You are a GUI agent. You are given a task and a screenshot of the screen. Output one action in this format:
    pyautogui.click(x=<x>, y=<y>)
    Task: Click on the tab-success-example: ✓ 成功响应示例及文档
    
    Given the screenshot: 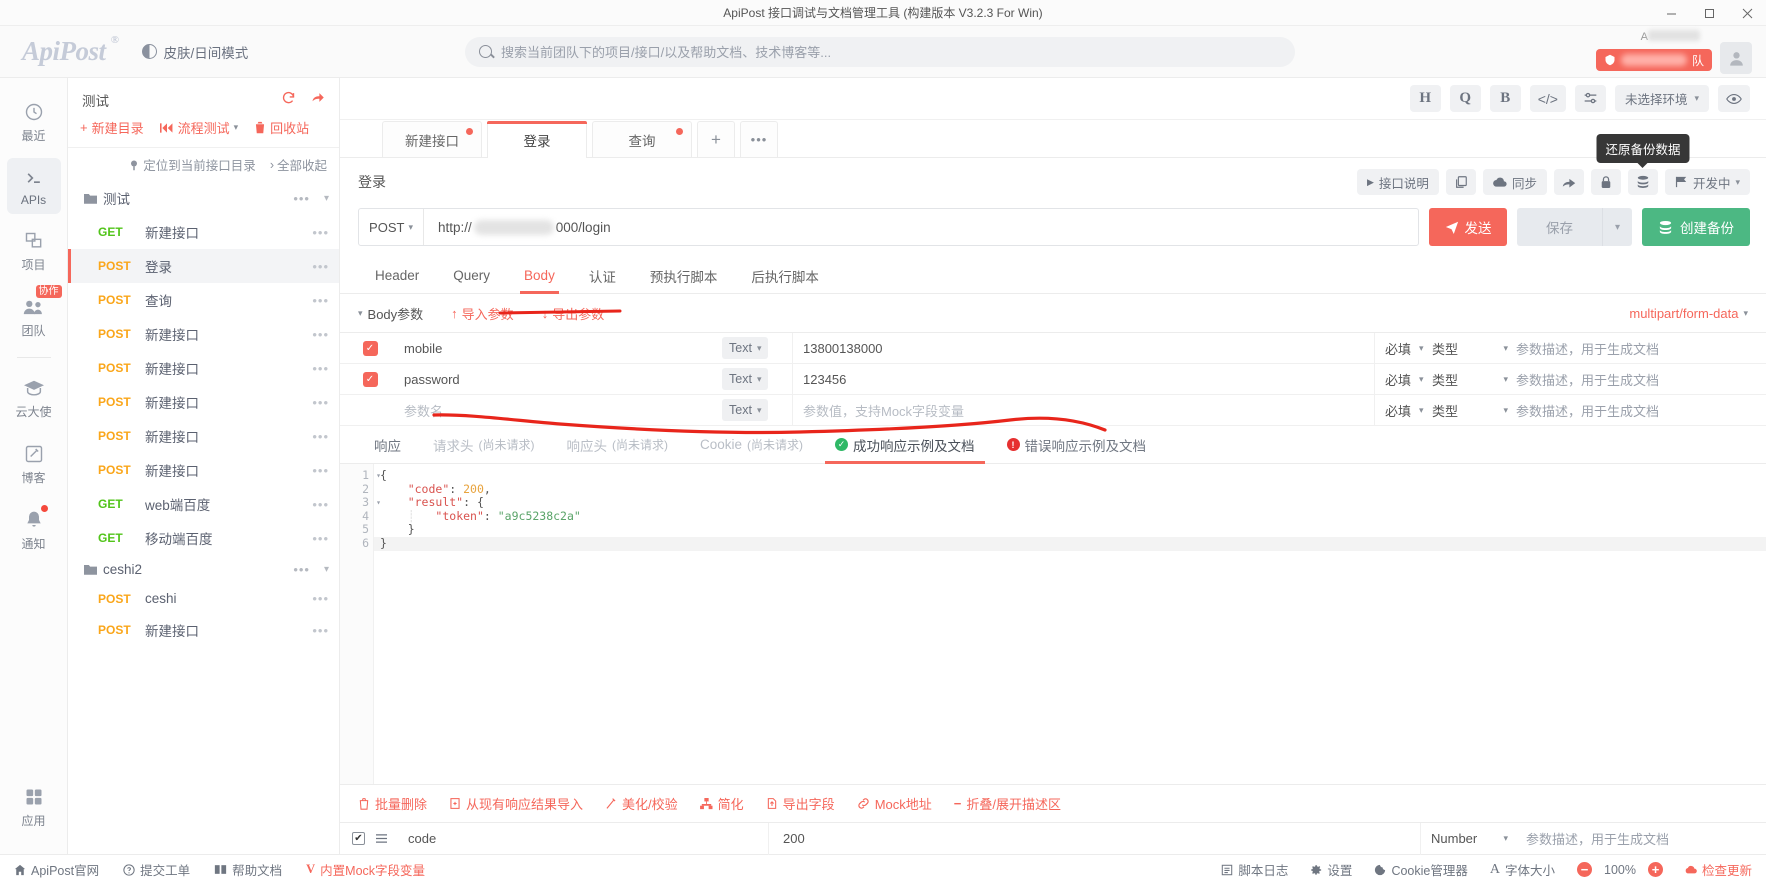 What is the action you would take?
    pyautogui.click(x=905, y=445)
    